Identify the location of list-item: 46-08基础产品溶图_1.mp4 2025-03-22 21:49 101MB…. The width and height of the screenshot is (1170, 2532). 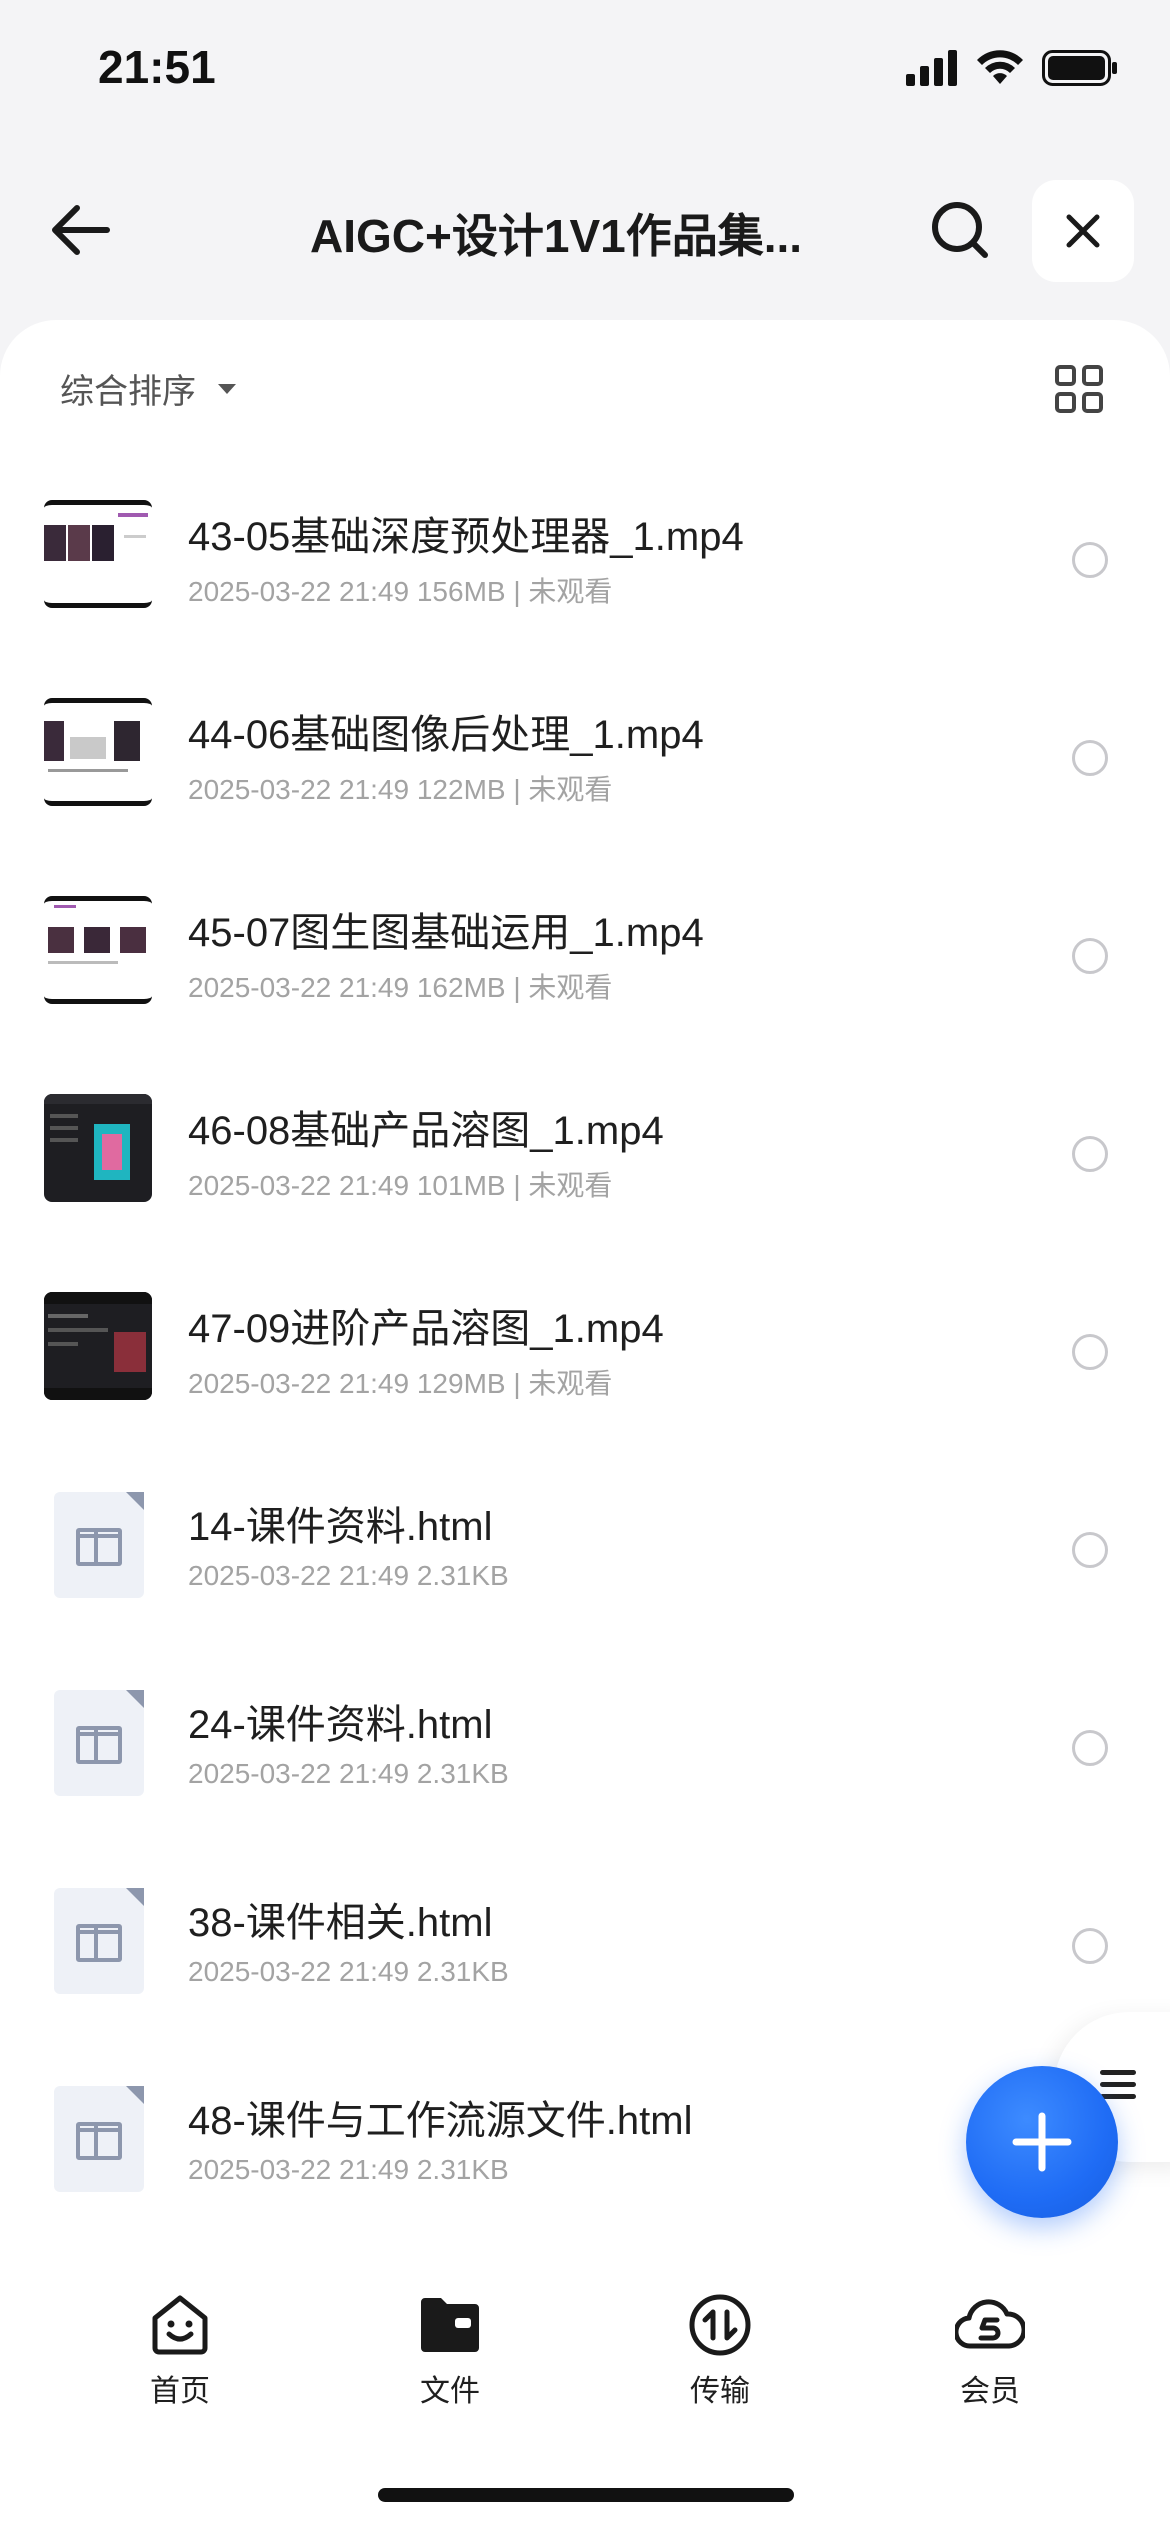
(585, 1153).